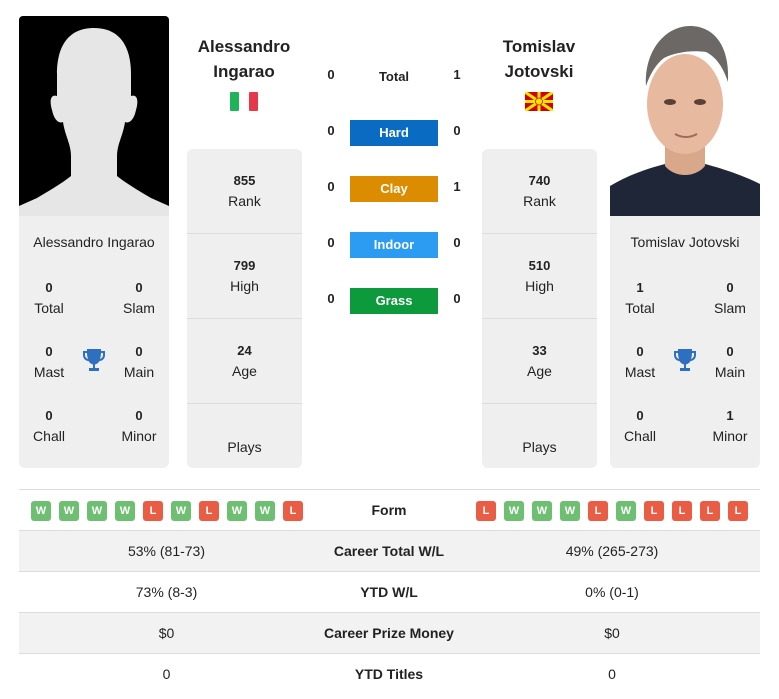 This screenshot has height=699, width=779. What do you see at coordinates (539, 101) in the screenshot?
I see `north-macedonia-flag-icon` at bounding box center [539, 101].